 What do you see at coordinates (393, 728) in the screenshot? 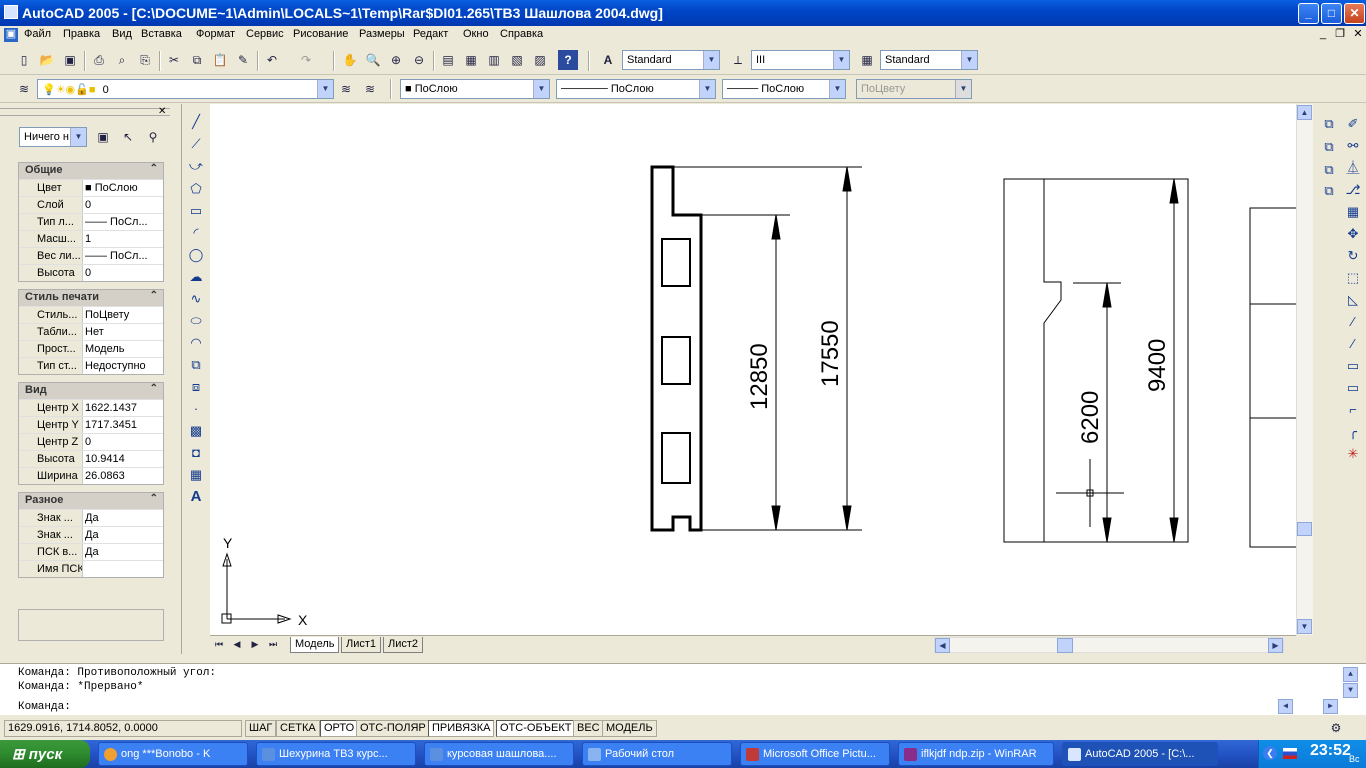
I see `polar-toggle: ОТС-ПОЛЯР` at bounding box center [393, 728].